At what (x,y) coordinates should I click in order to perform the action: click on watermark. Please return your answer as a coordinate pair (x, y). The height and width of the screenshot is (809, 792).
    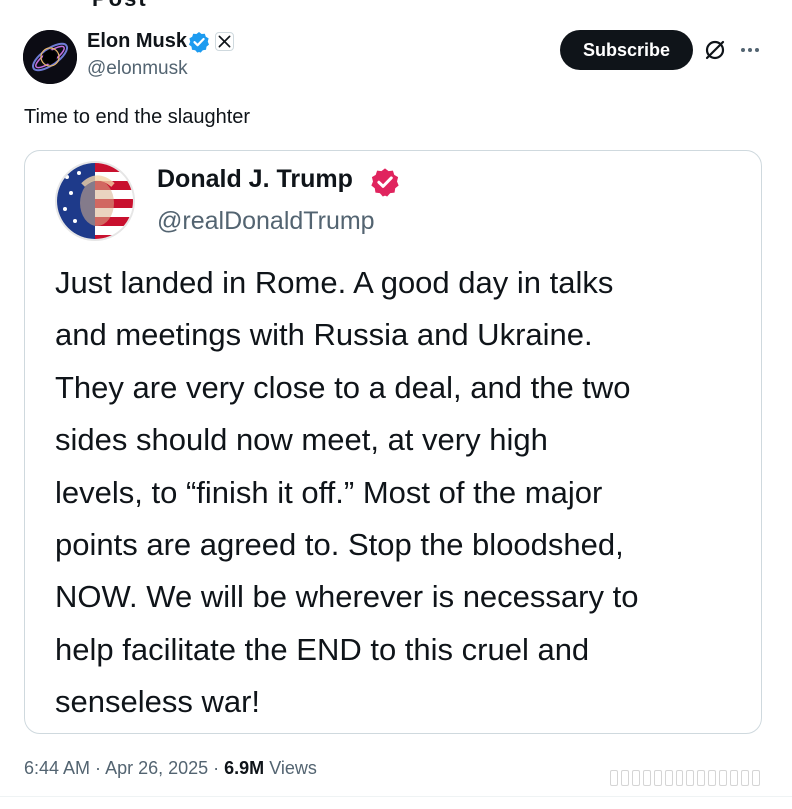
    Looking at the image, I should click on (685, 778).